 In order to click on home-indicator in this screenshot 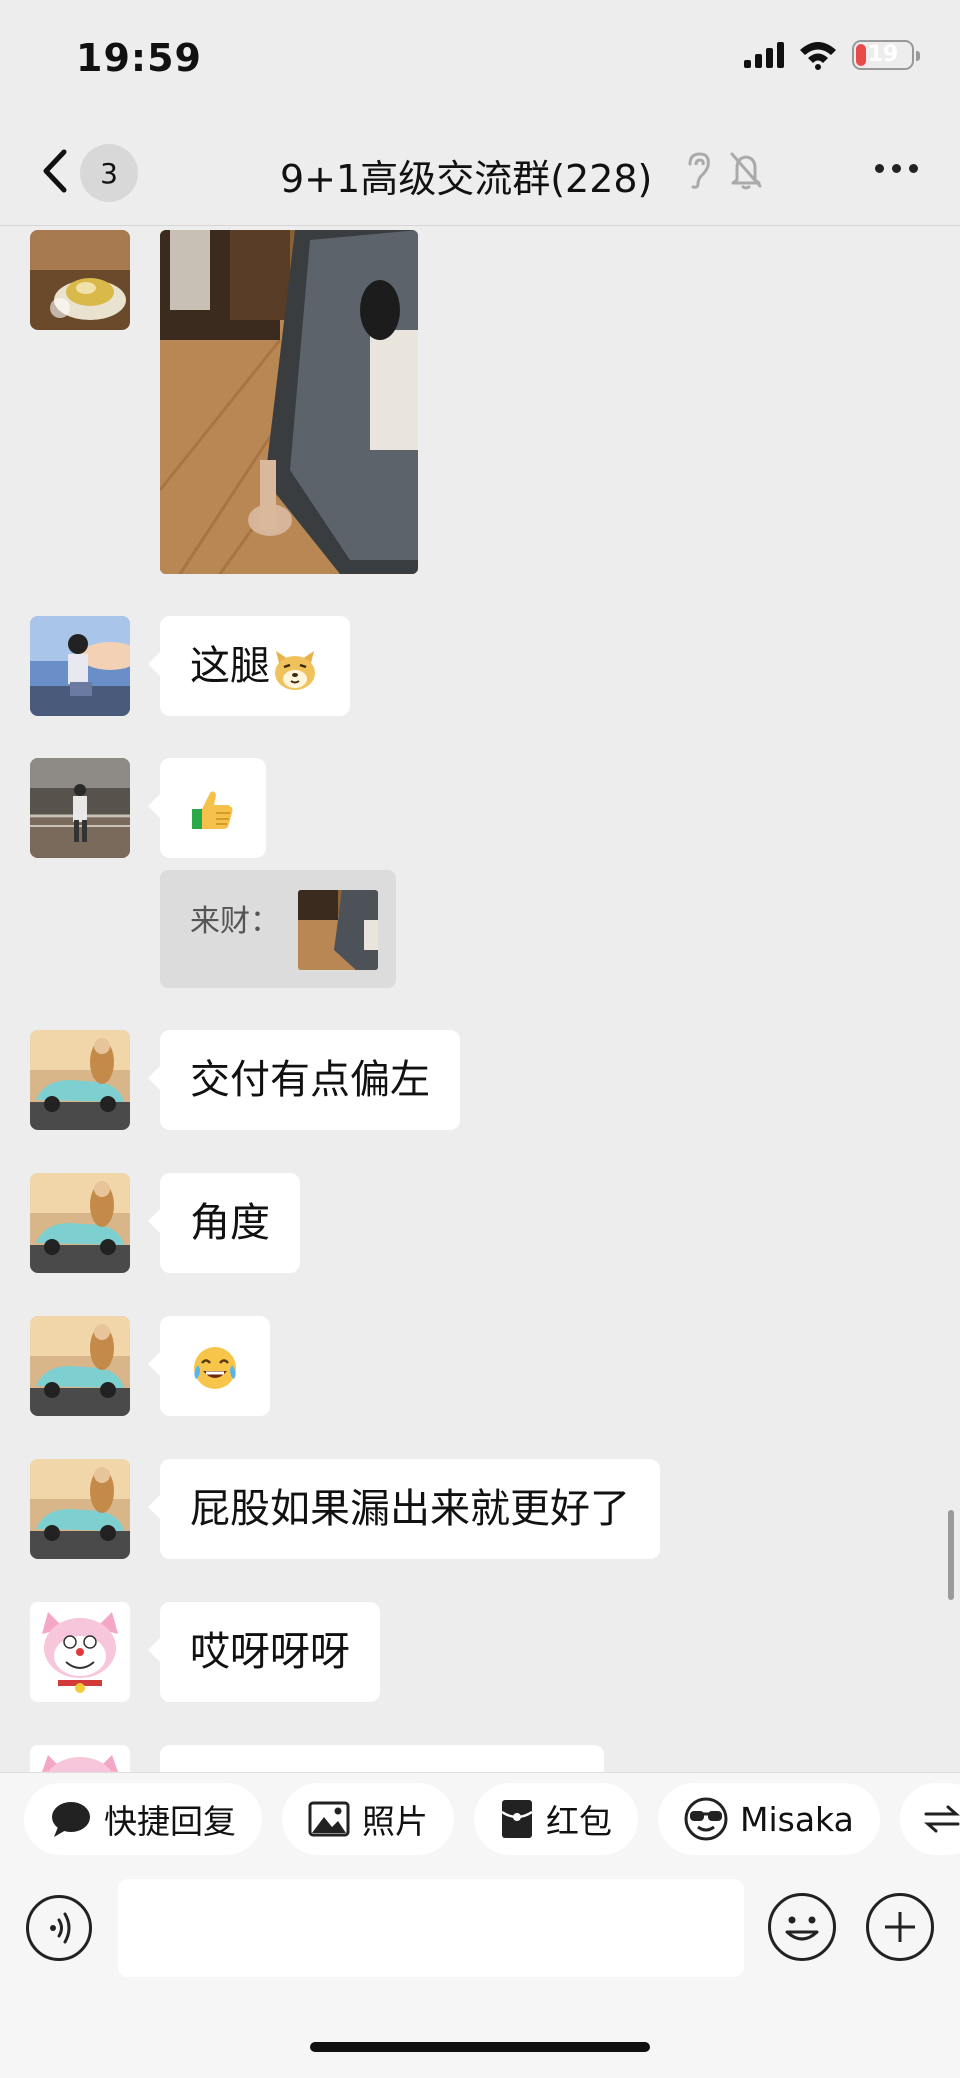, I will do `click(480, 2047)`.